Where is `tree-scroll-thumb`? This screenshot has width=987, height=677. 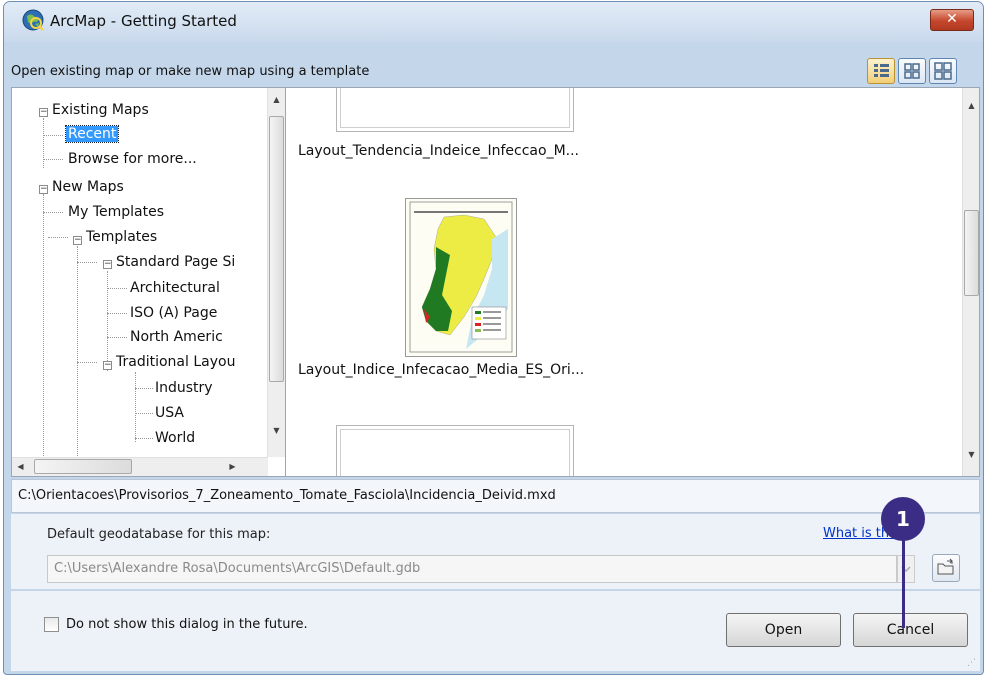
tree-scroll-thumb is located at coordinates (276, 249).